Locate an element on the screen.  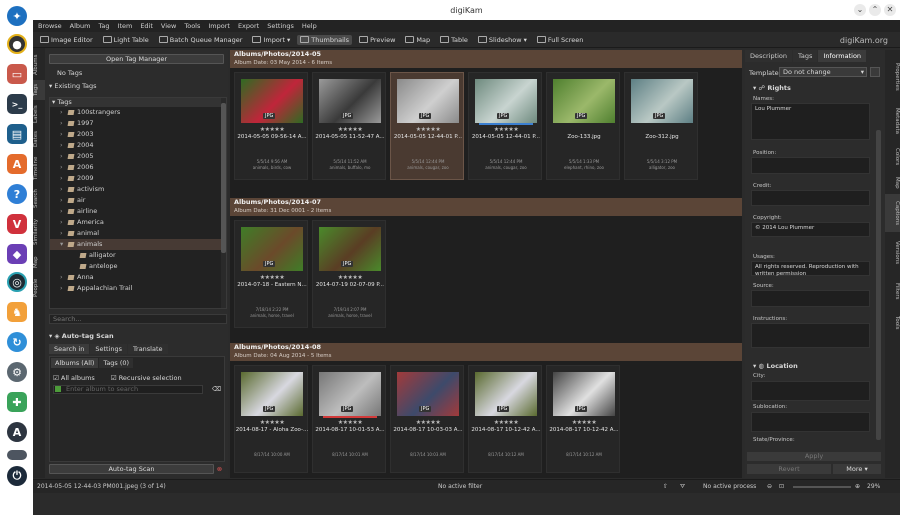
menu-tag: Tag is located at coordinates (104, 26).